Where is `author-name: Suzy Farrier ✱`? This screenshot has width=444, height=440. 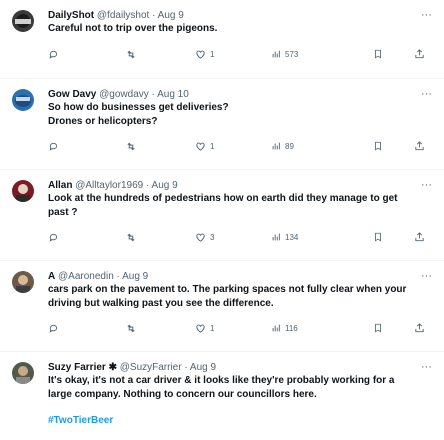
author-name: Suzy Farrier ✱ is located at coordinates (82, 367).